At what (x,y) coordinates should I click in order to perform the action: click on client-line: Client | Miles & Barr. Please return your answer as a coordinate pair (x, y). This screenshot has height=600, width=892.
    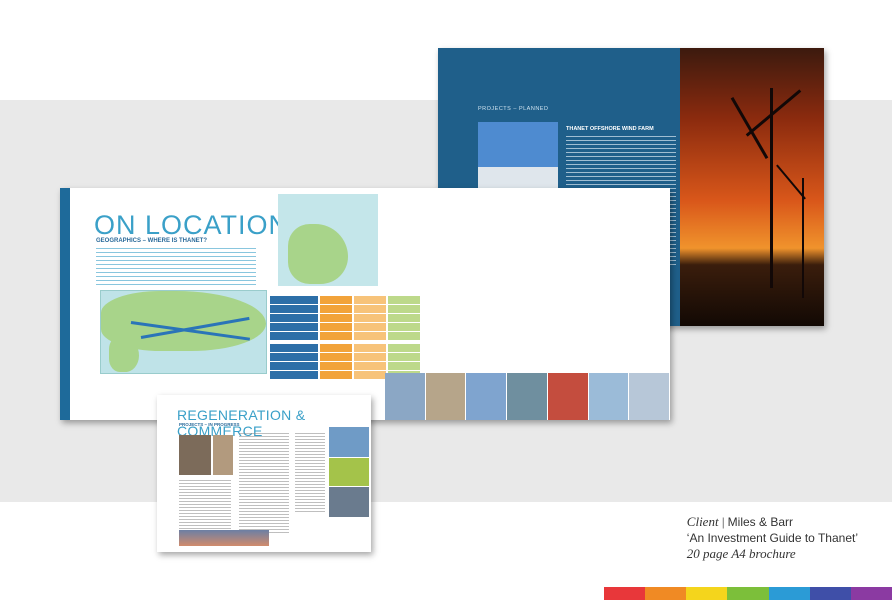
    Looking at the image, I should click on (772, 522).